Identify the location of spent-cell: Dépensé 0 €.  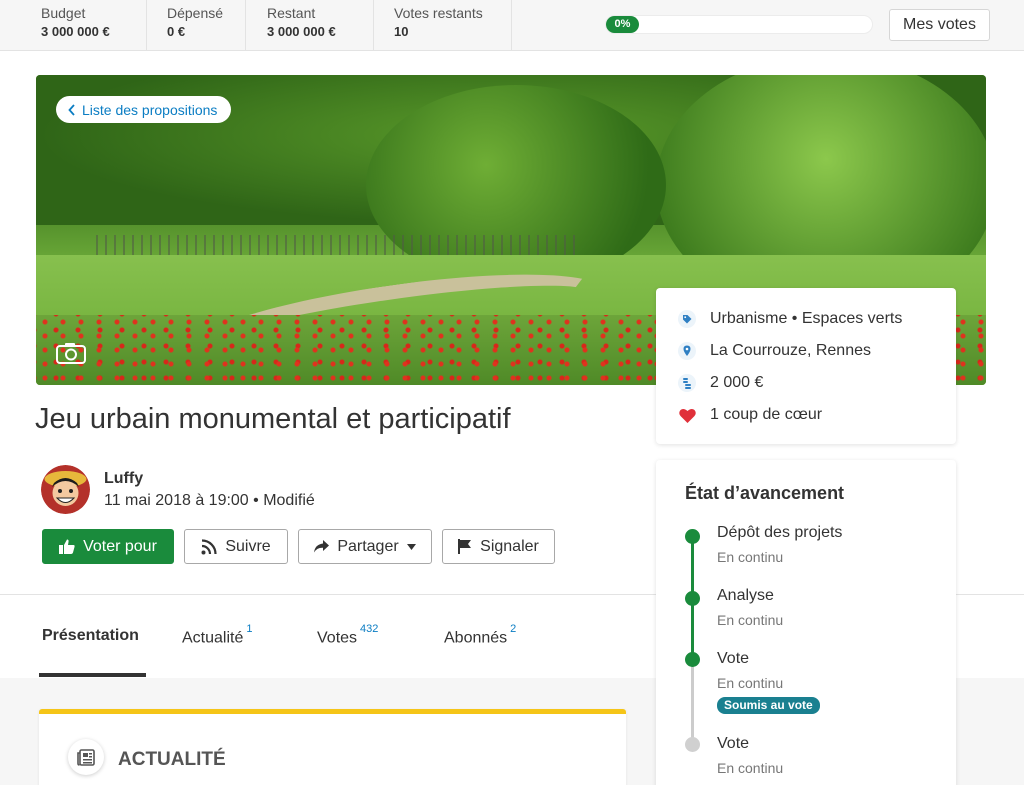
(196, 25).